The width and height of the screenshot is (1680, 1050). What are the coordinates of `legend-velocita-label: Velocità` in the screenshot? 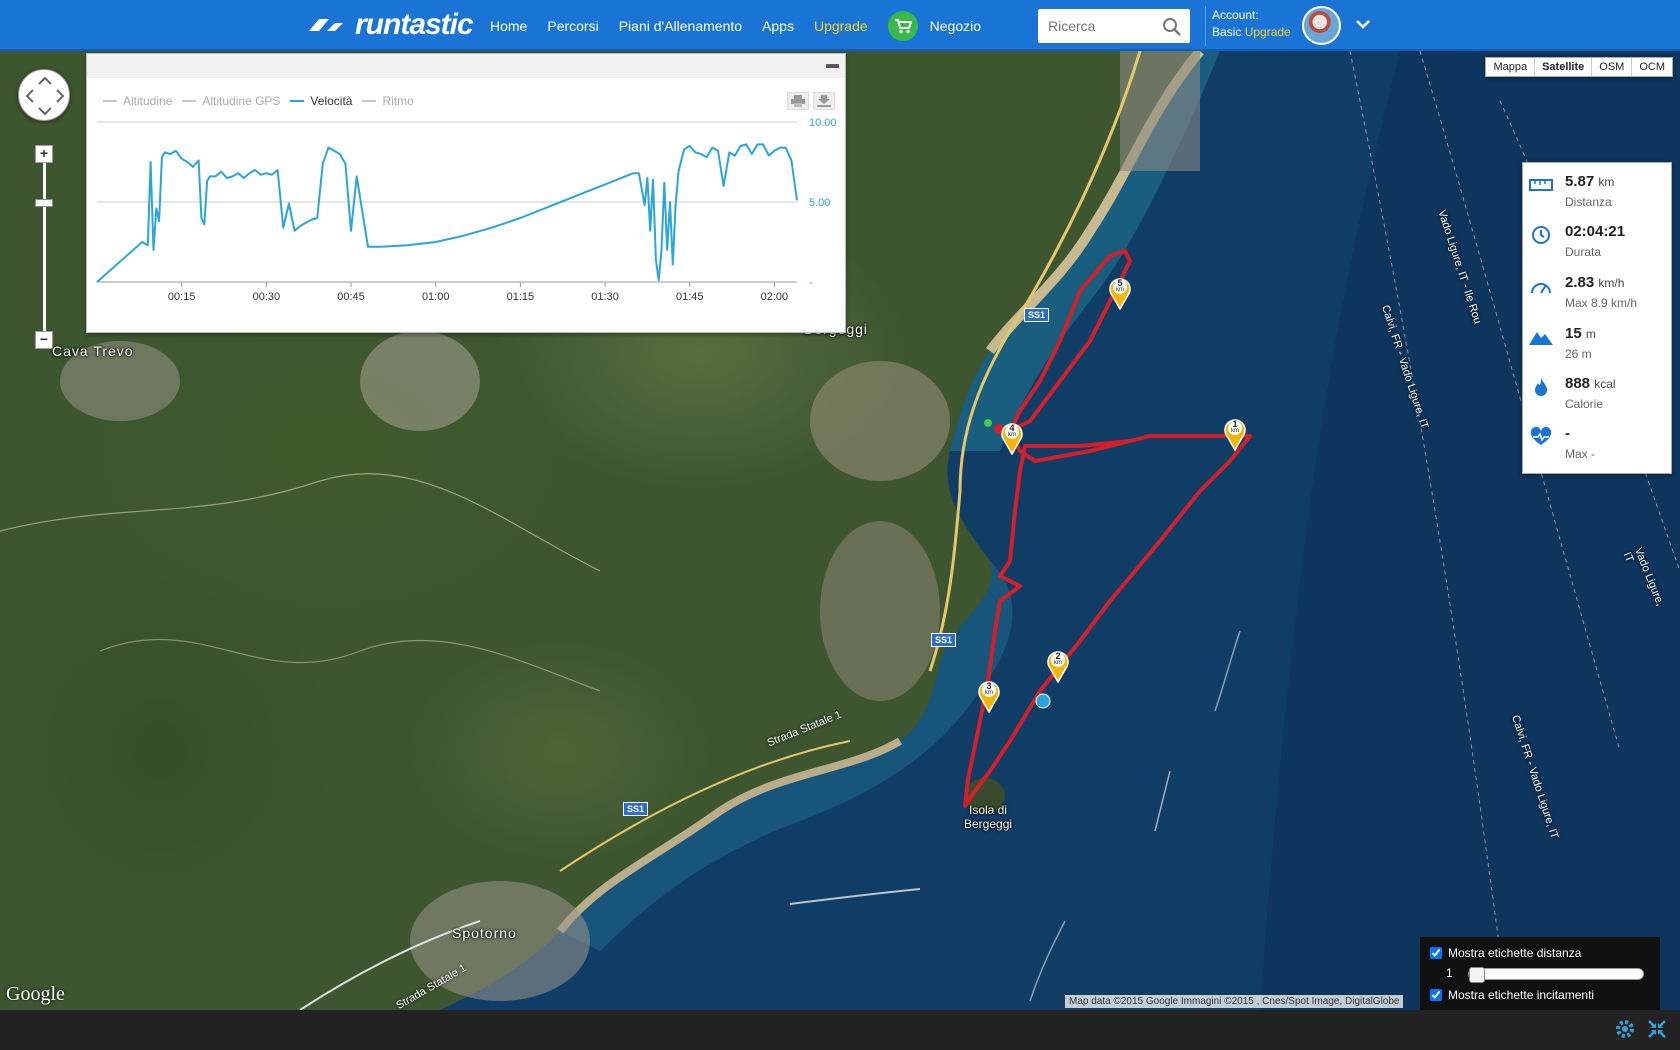 It's located at (331, 101).